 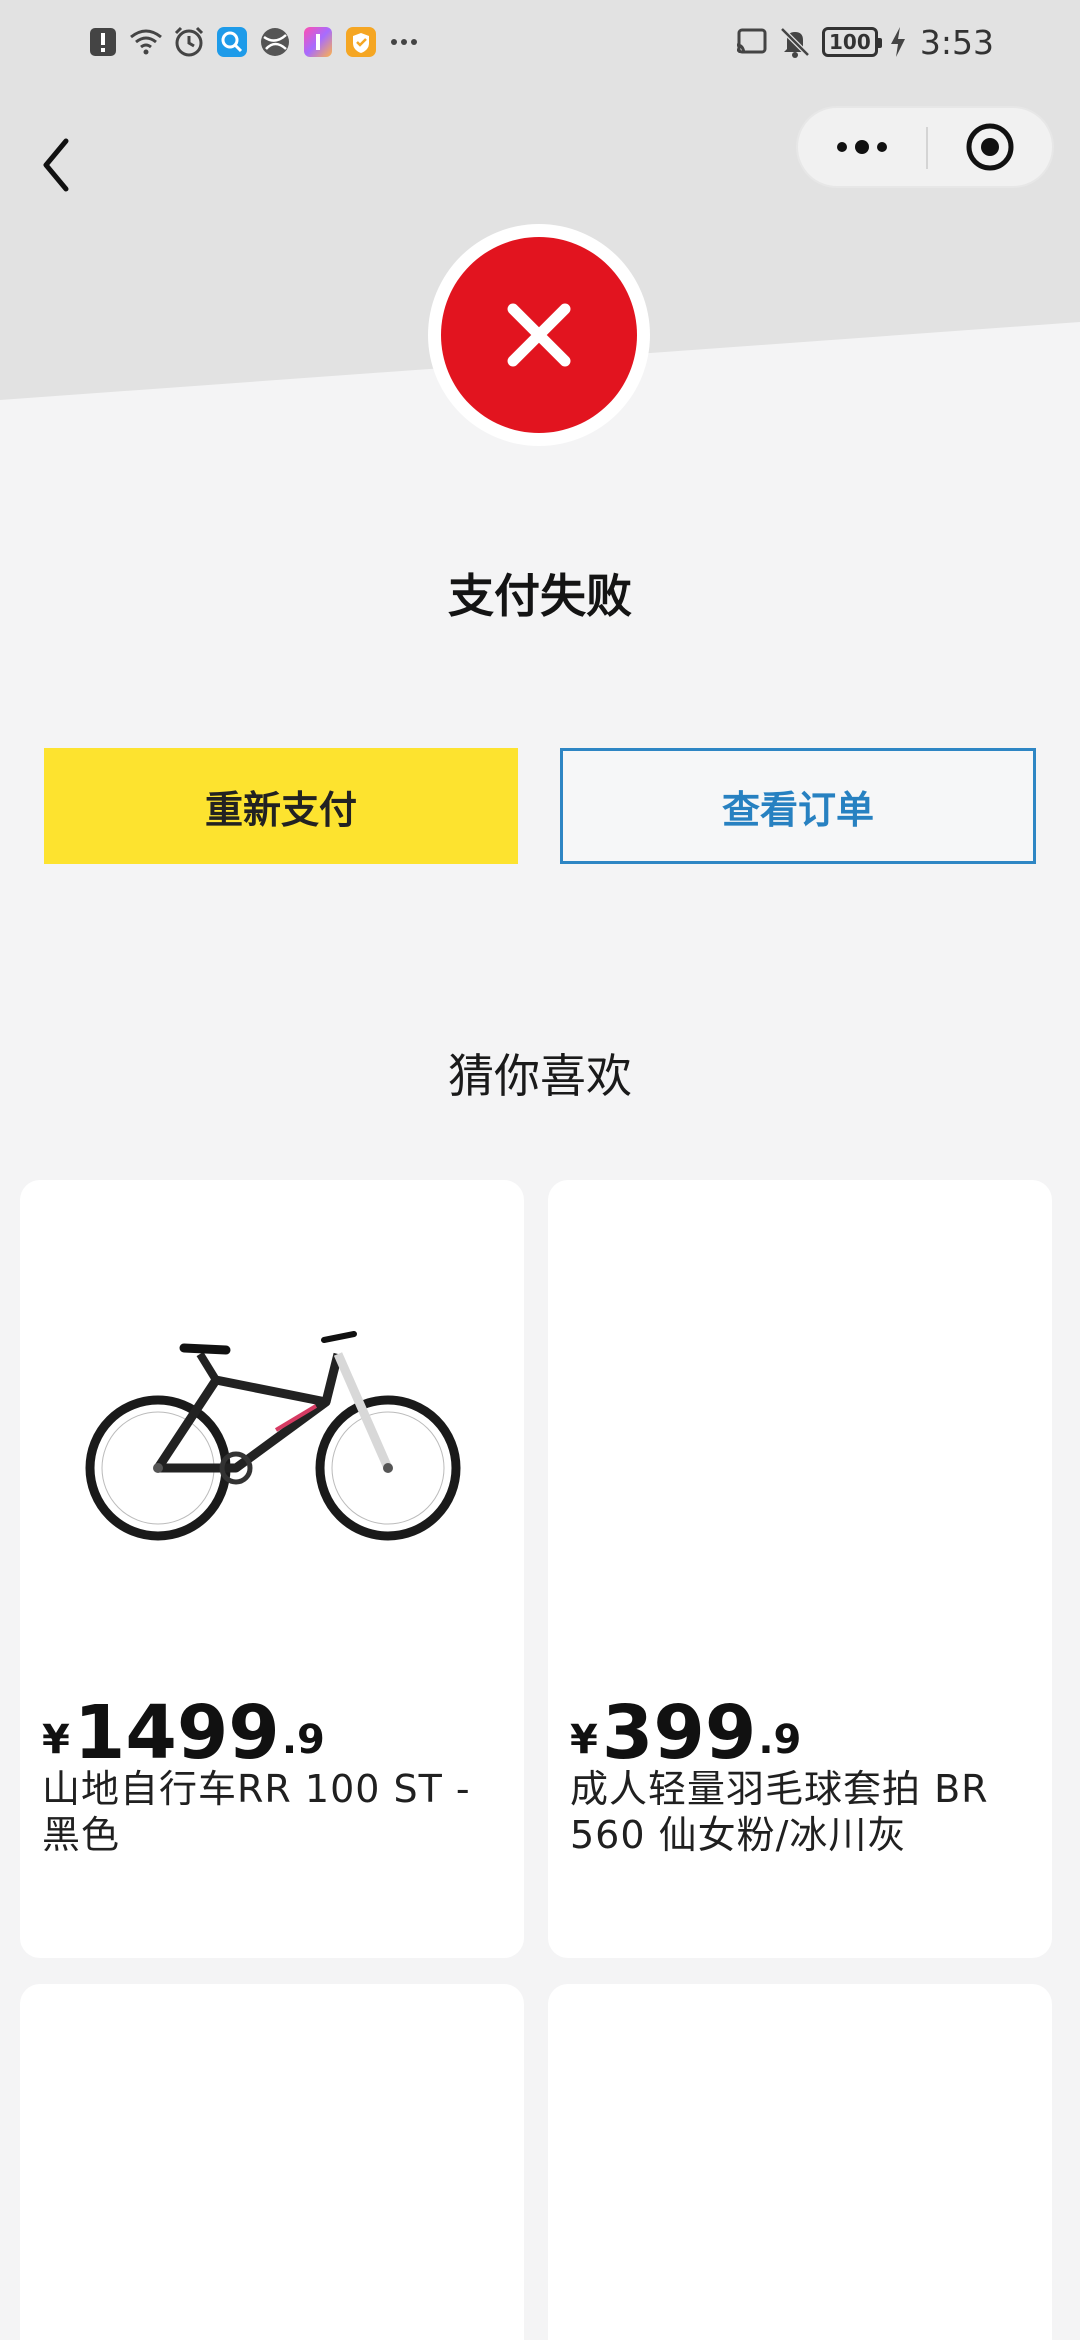 I want to click on payment-status-title: 支付失败, so click(x=540, y=596).